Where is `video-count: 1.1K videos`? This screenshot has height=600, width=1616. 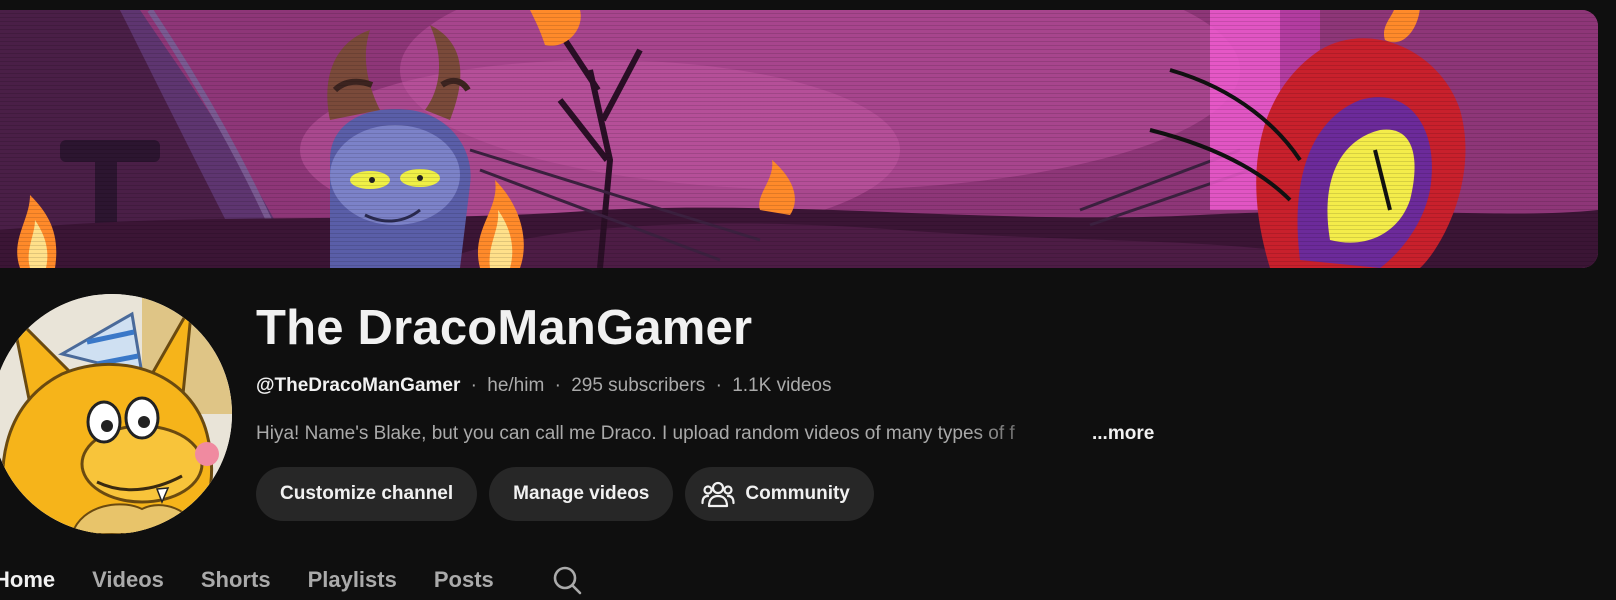
video-count: 1.1K videos is located at coordinates (782, 385).